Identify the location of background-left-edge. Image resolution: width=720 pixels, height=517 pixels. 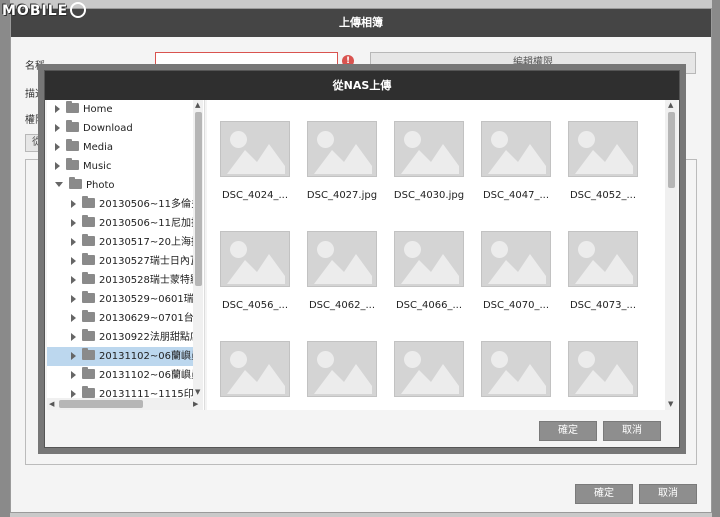
(5, 258).